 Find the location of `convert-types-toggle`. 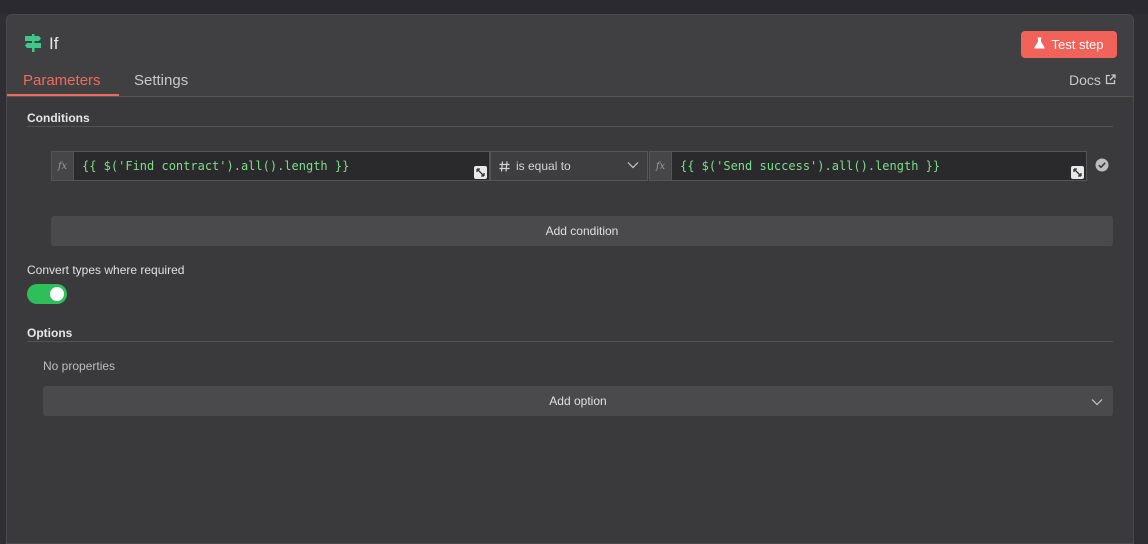

convert-types-toggle is located at coordinates (47, 294).